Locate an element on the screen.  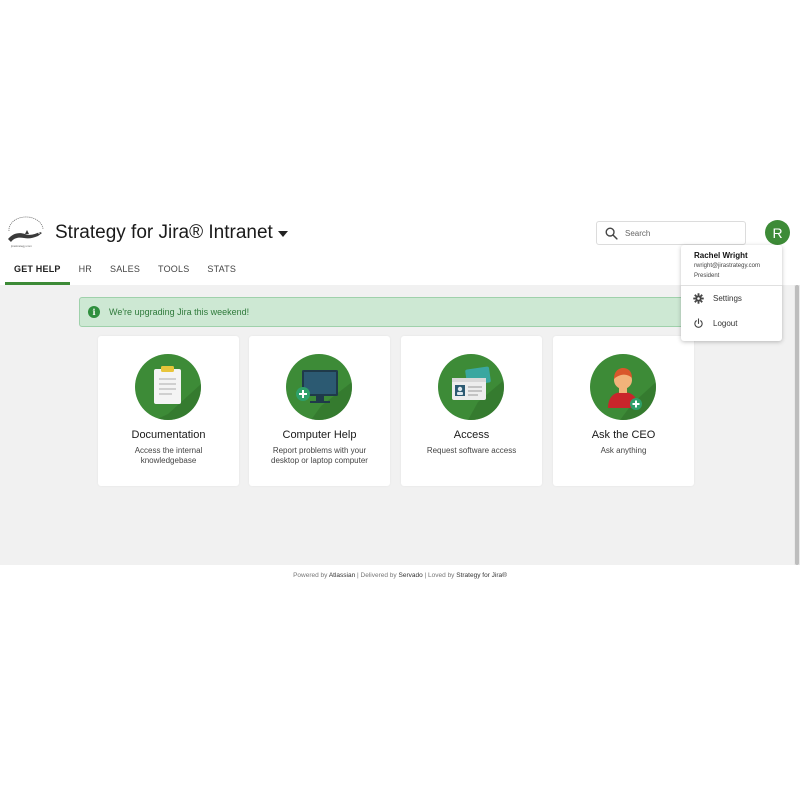
info-icon: i is located at coordinates (94, 312).